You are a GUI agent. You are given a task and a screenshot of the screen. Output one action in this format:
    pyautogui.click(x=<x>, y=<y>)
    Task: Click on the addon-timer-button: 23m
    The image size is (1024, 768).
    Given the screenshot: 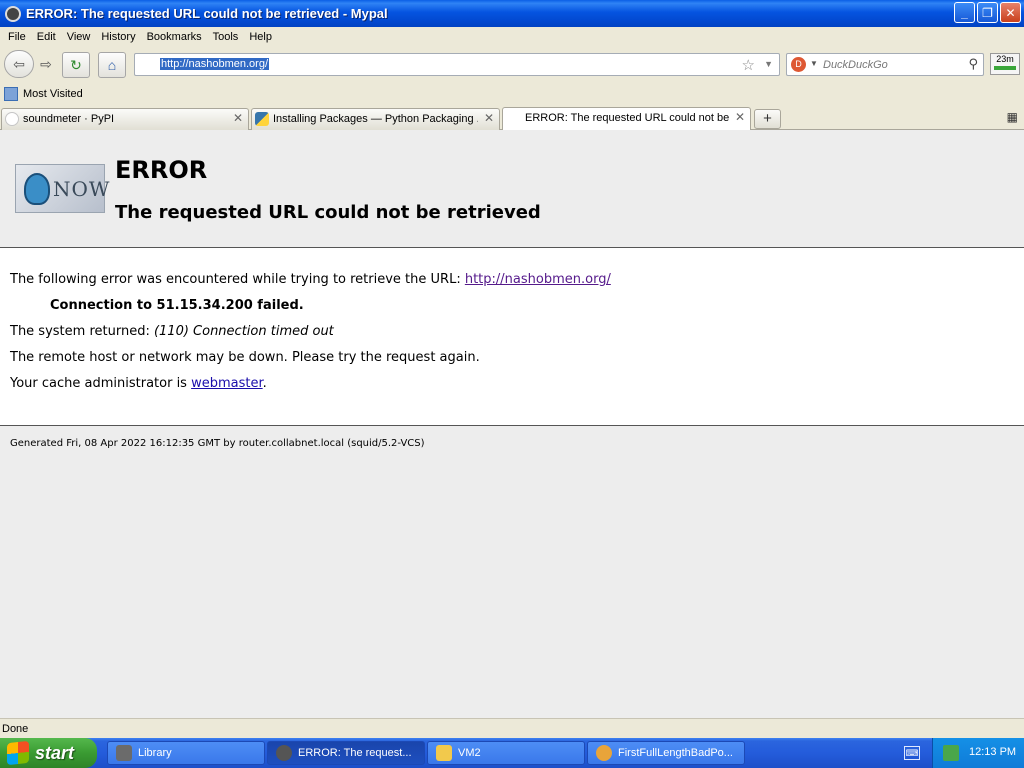 What is the action you would take?
    pyautogui.click(x=1005, y=64)
    